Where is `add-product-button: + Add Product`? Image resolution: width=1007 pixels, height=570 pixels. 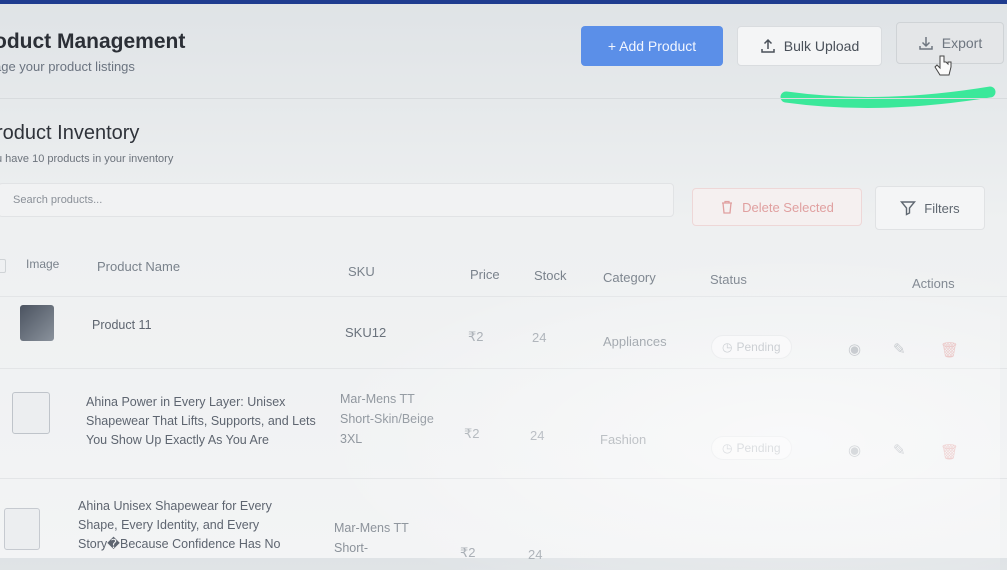 add-product-button: + Add Product is located at coordinates (652, 46).